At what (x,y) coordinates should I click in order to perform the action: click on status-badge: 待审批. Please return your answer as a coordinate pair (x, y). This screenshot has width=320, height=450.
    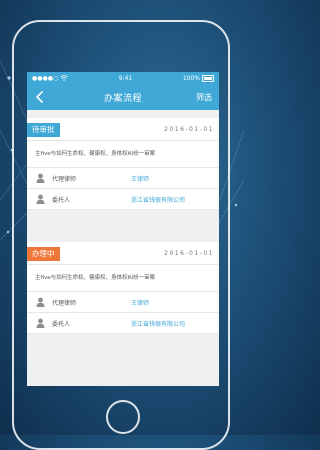
    Looking at the image, I should click on (43, 130).